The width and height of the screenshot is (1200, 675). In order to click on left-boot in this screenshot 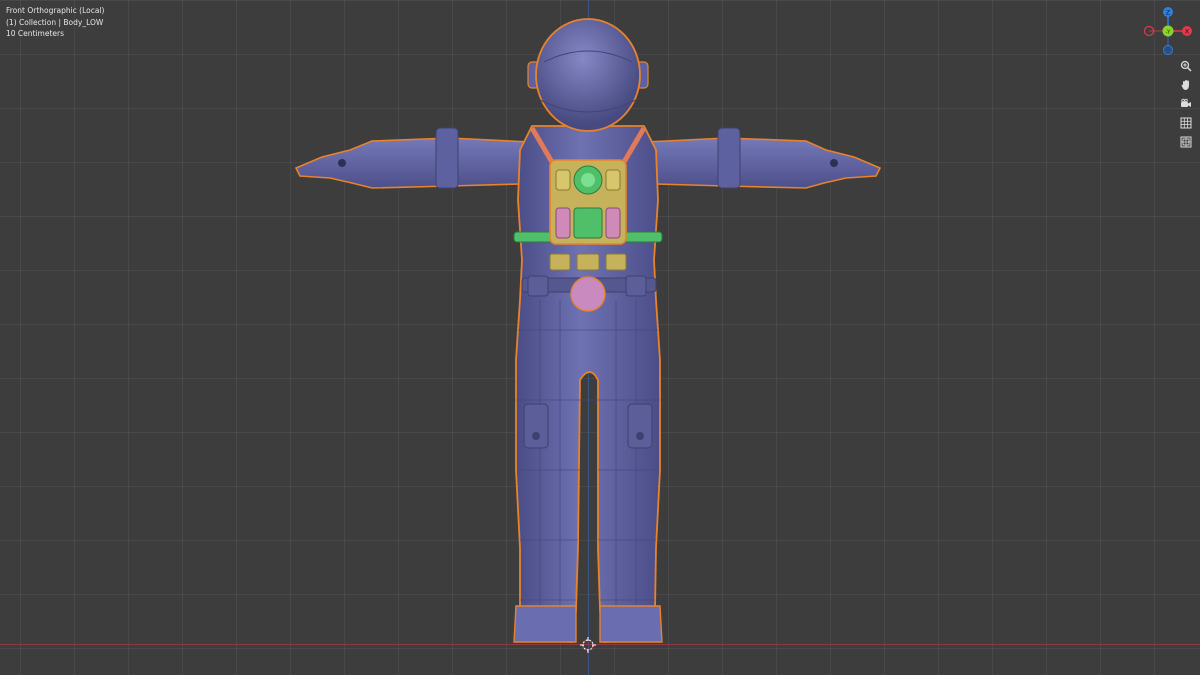, I will do `click(545, 624)`.